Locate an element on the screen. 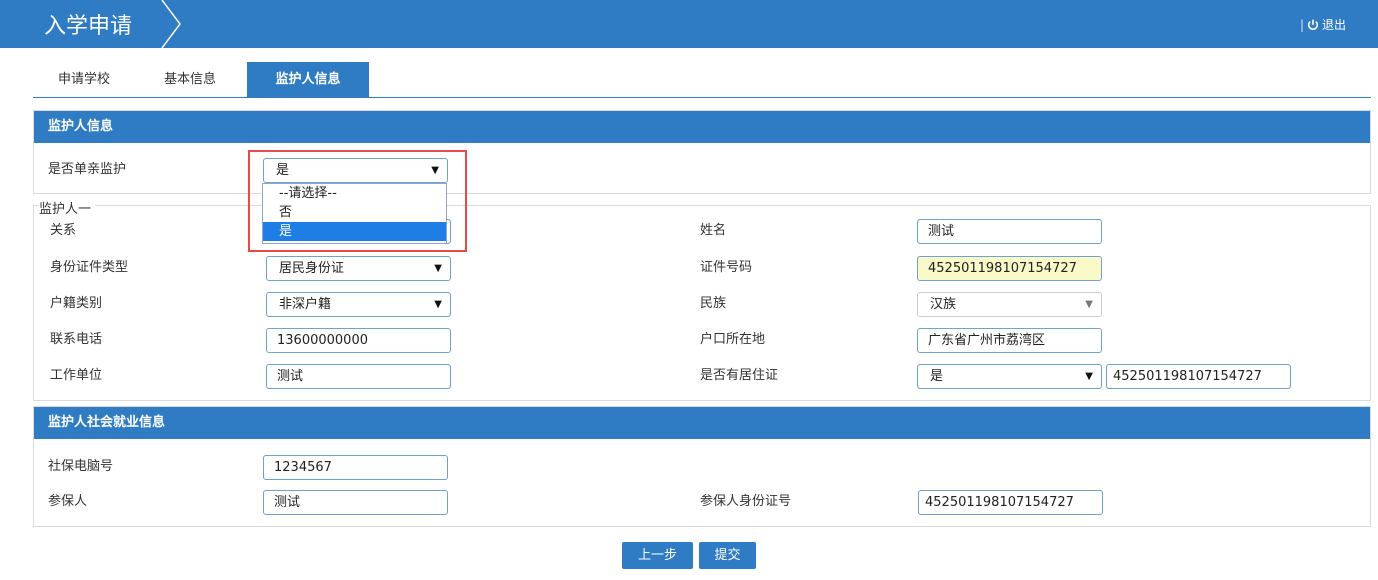  hukou-location-label: 户口所在地 is located at coordinates (733, 339).